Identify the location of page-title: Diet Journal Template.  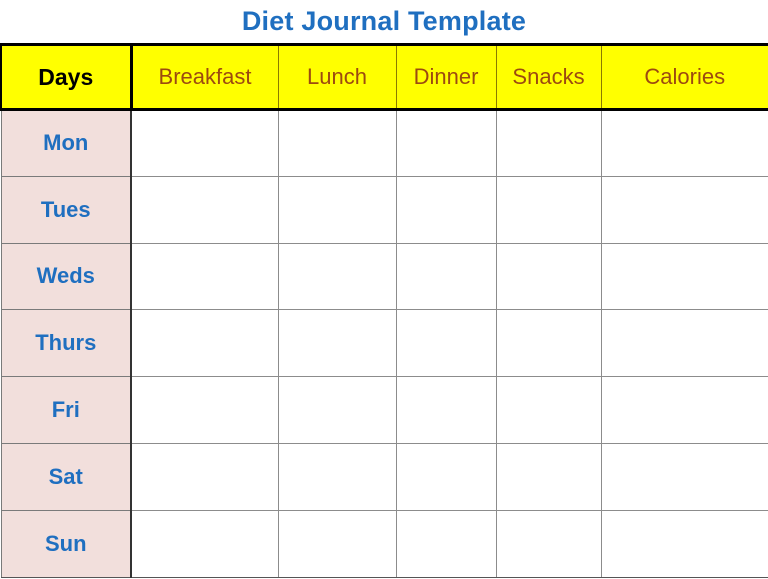
(384, 21).